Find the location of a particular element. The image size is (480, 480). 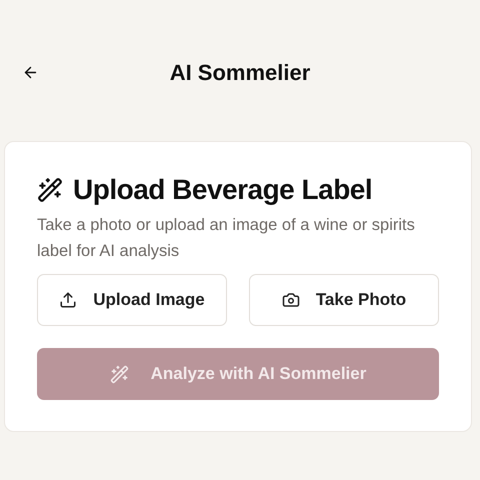

card-description: Take a photo or upload an image of a wine or spirits label for AI analysis is located at coordinates (226, 238).